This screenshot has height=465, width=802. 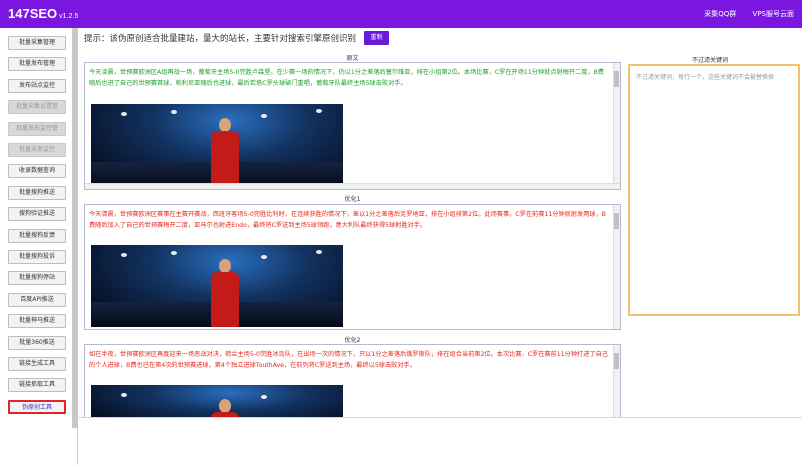 I want to click on app-logo: 147SEO v1.2.5, so click(x=43, y=13).